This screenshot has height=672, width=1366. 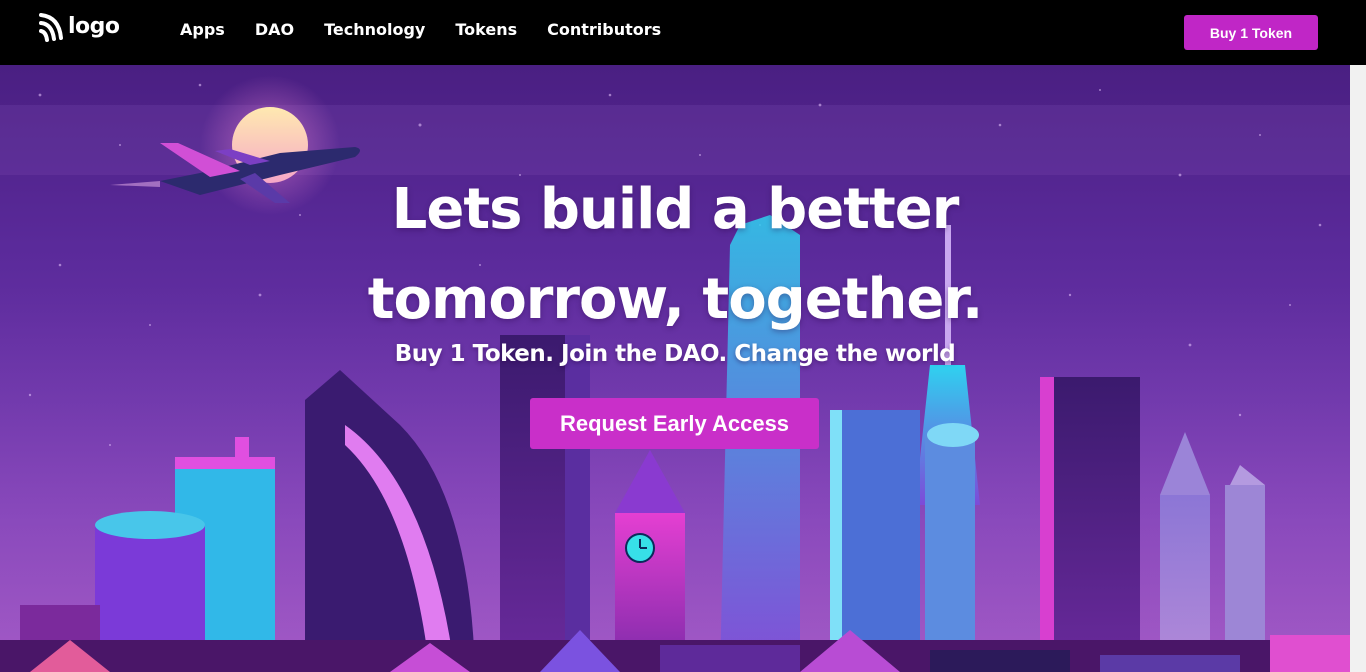 What do you see at coordinates (1251, 32) in the screenshot?
I see `buy-token-button: Buy 1 Token` at bounding box center [1251, 32].